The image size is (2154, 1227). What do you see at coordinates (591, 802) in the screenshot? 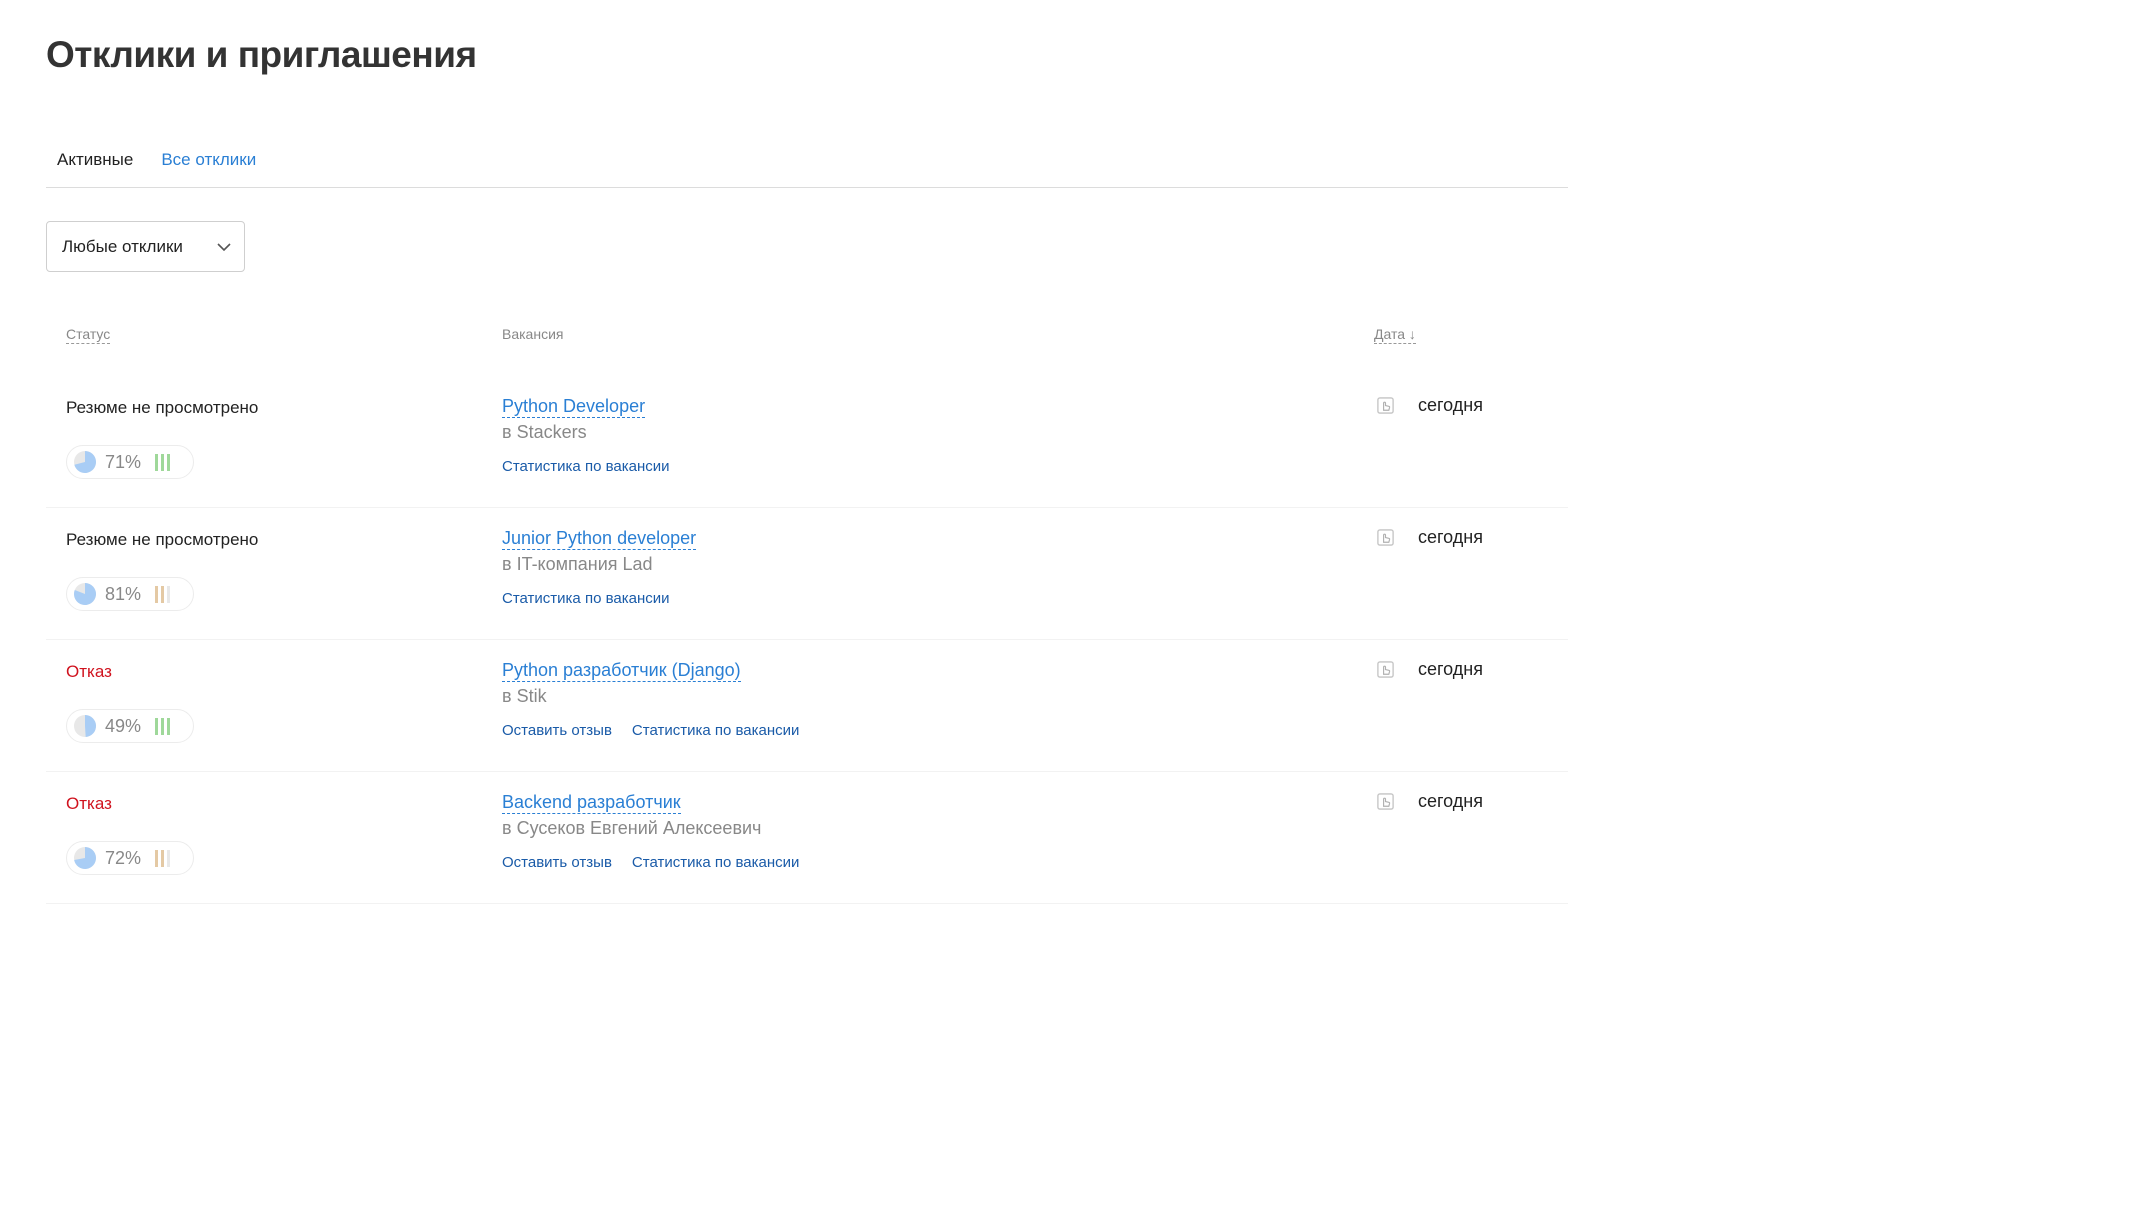
I see `vacancy-title-link: Backend разработчик` at bounding box center [591, 802].